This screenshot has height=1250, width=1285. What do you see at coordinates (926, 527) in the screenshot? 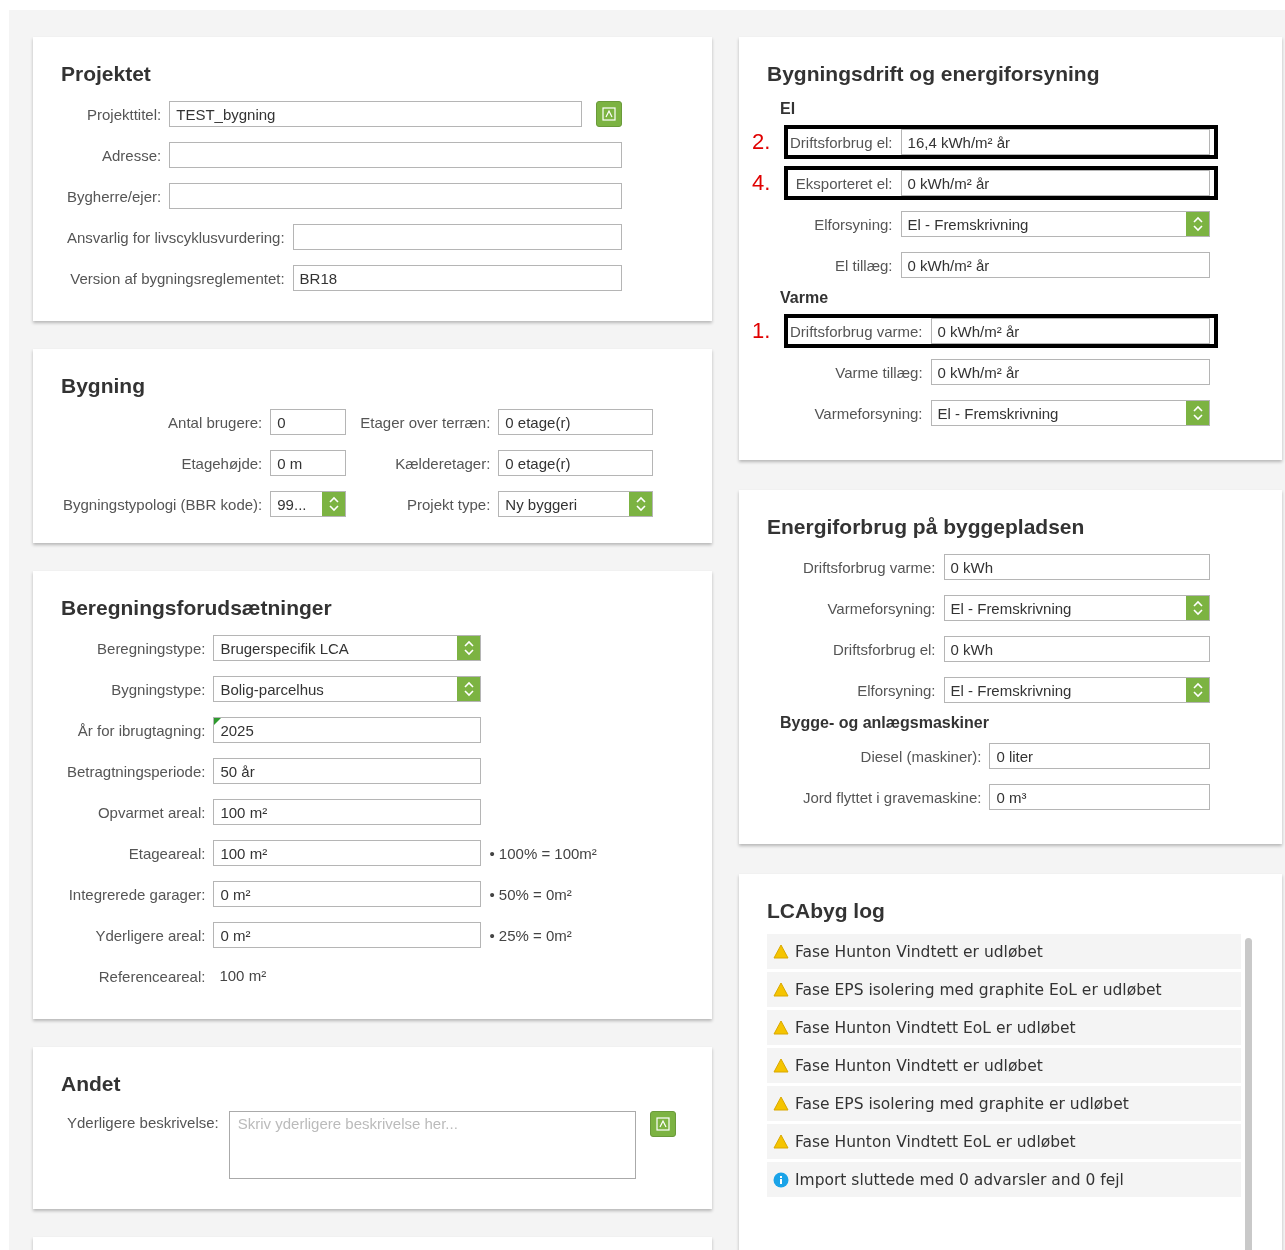
I see `card-title: Energiforbrug på byggepladsen` at bounding box center [926, 527].